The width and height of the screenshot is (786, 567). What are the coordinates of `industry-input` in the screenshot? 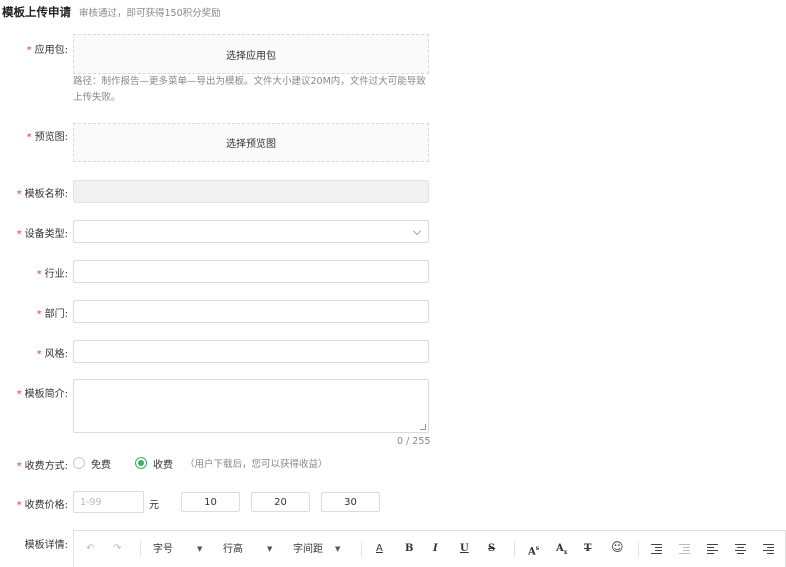 It's located at (251, 271).